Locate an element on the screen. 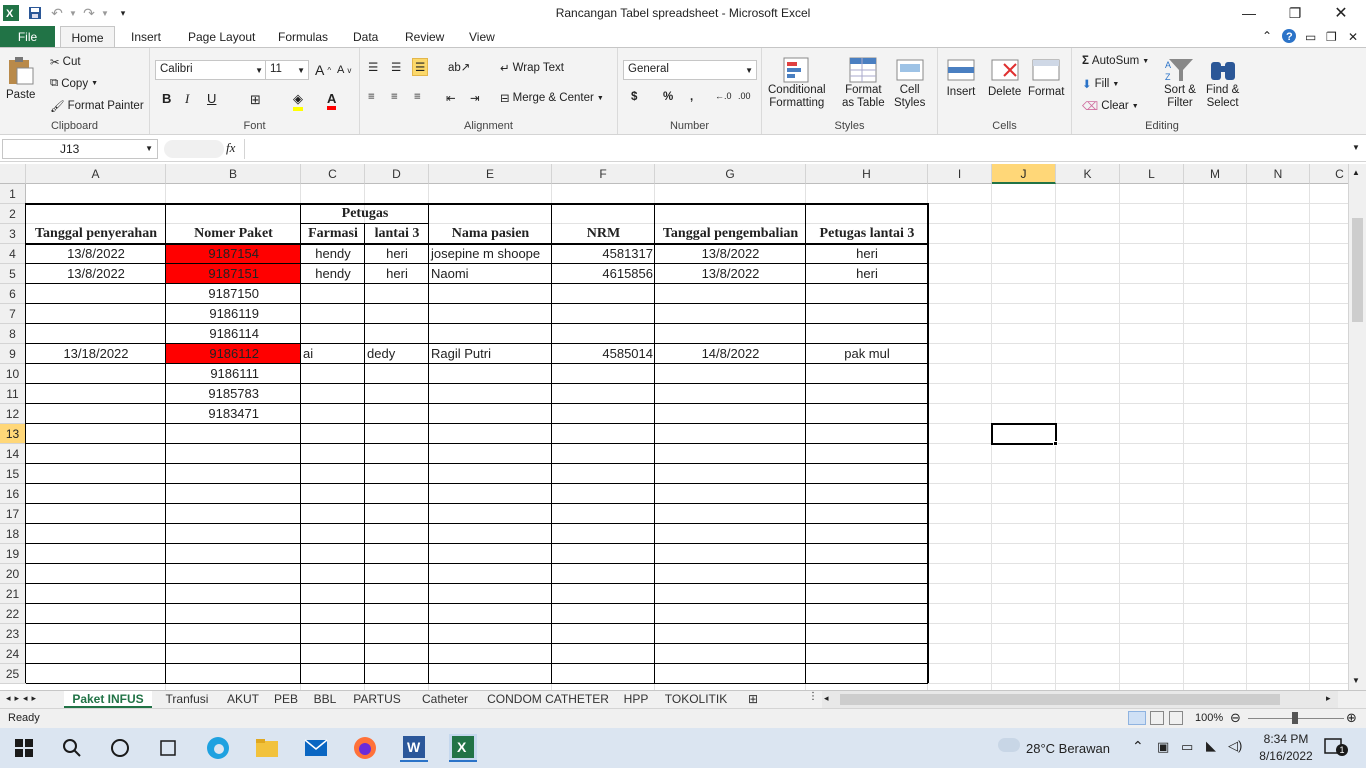 The height and width of the screenshot is (768, 1366). column-header: I is located at coordinates (960, 174).